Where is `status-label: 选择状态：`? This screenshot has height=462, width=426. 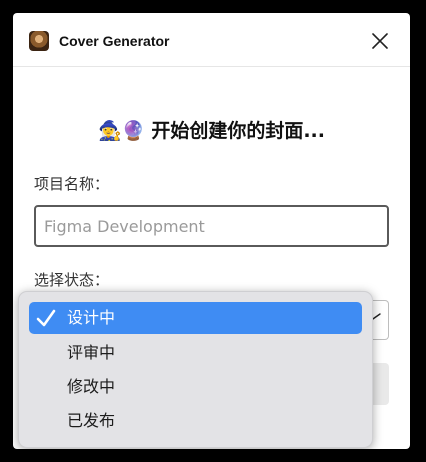 status-label: 选择状态： is located at coordinates (72, 280).